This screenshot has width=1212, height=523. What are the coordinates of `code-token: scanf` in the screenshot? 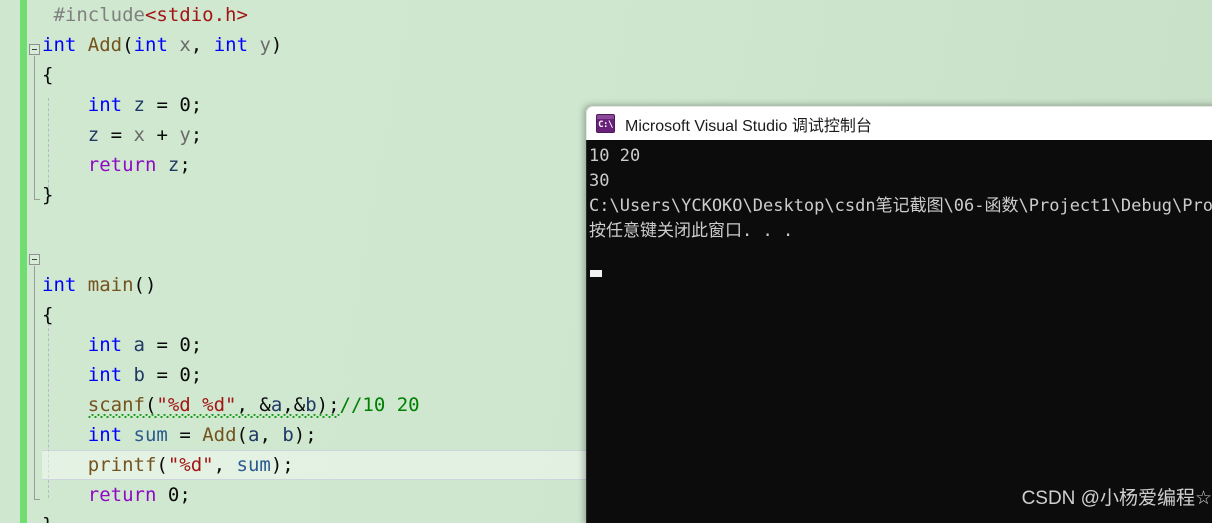 It's located at (116, 405).